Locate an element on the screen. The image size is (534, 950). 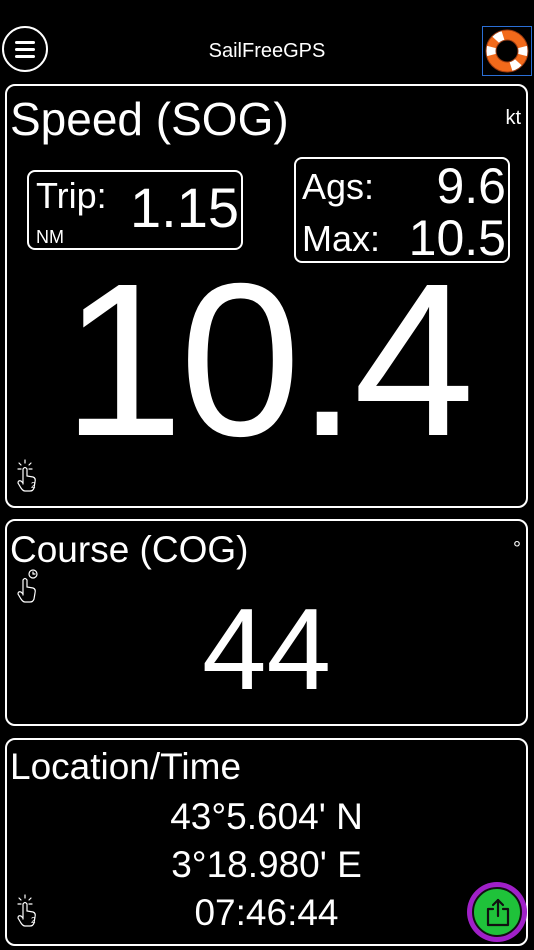
speed-title: Speed (SOG) is located at coordinates (149, 119).